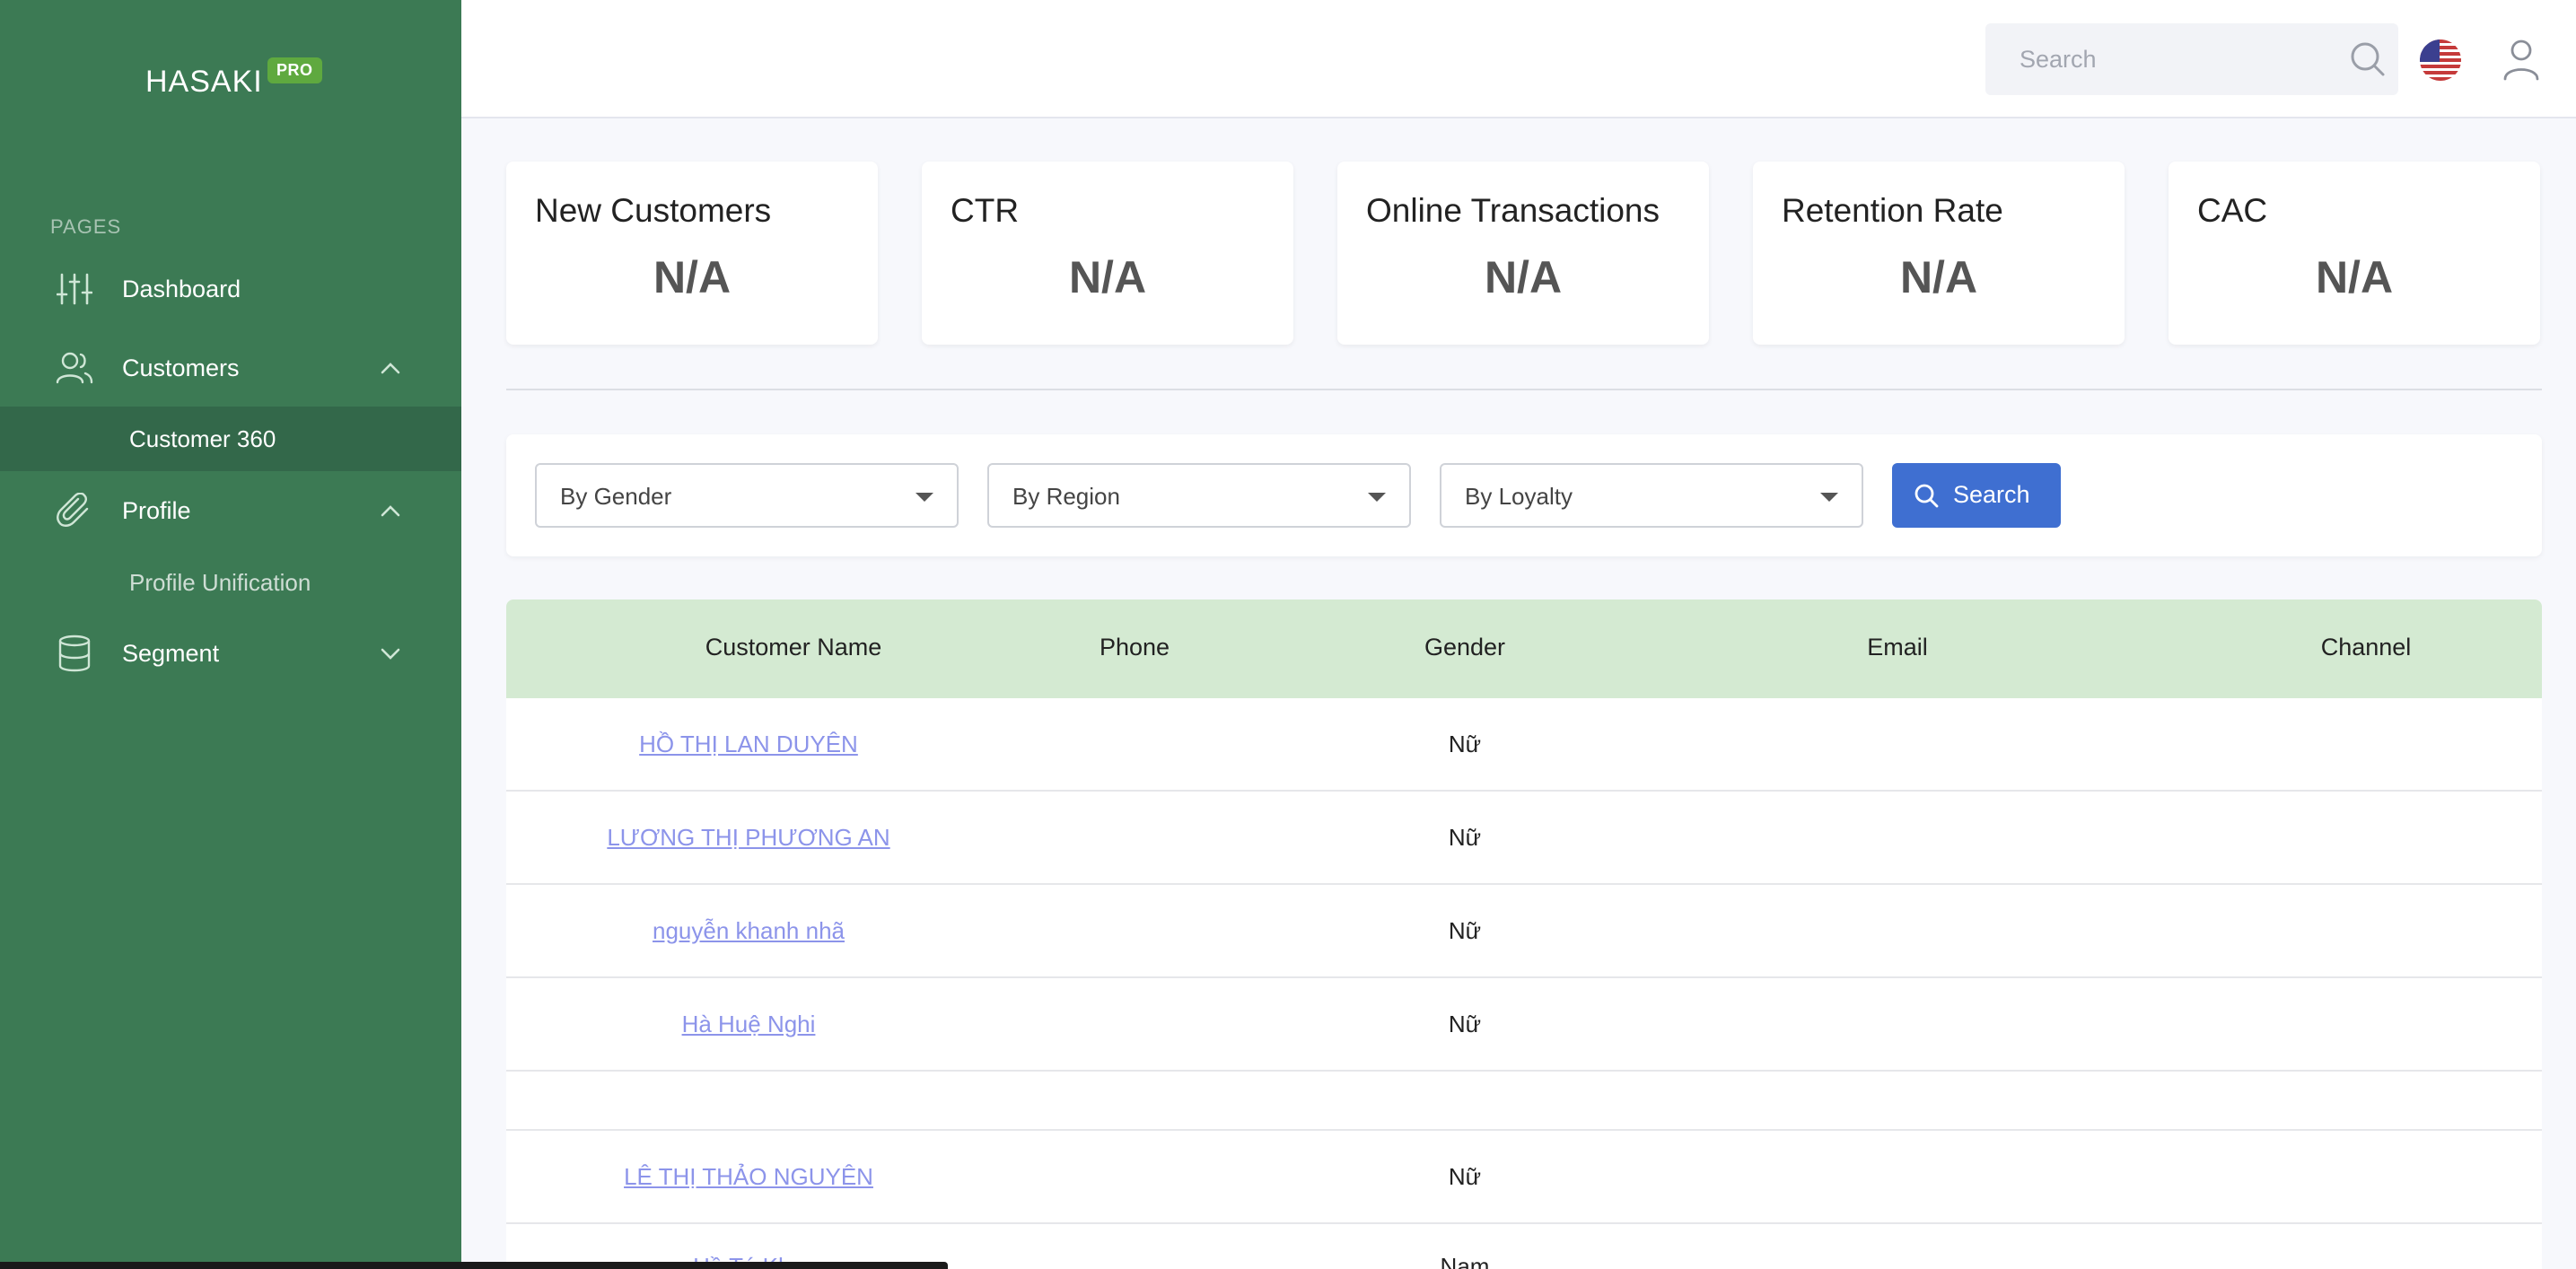 Image resolution: width=2576 pixels, height=1269 pixels. What do you see at coordinates (616, 496) in the screenshot?
I see `select-label: By Gender` at bounding box center [616, 496].